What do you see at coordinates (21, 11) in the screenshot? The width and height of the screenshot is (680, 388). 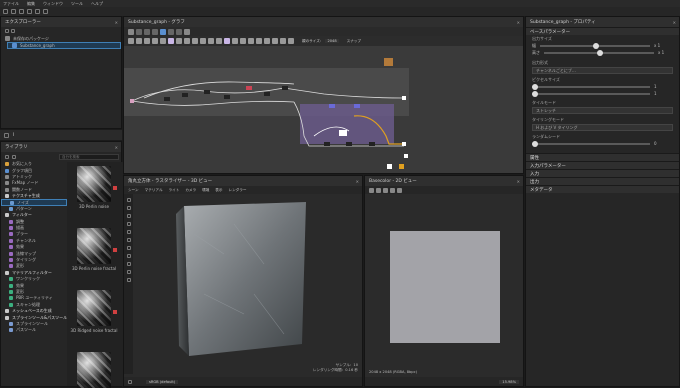 I see `save-icon` at bounding box center [21, 11].